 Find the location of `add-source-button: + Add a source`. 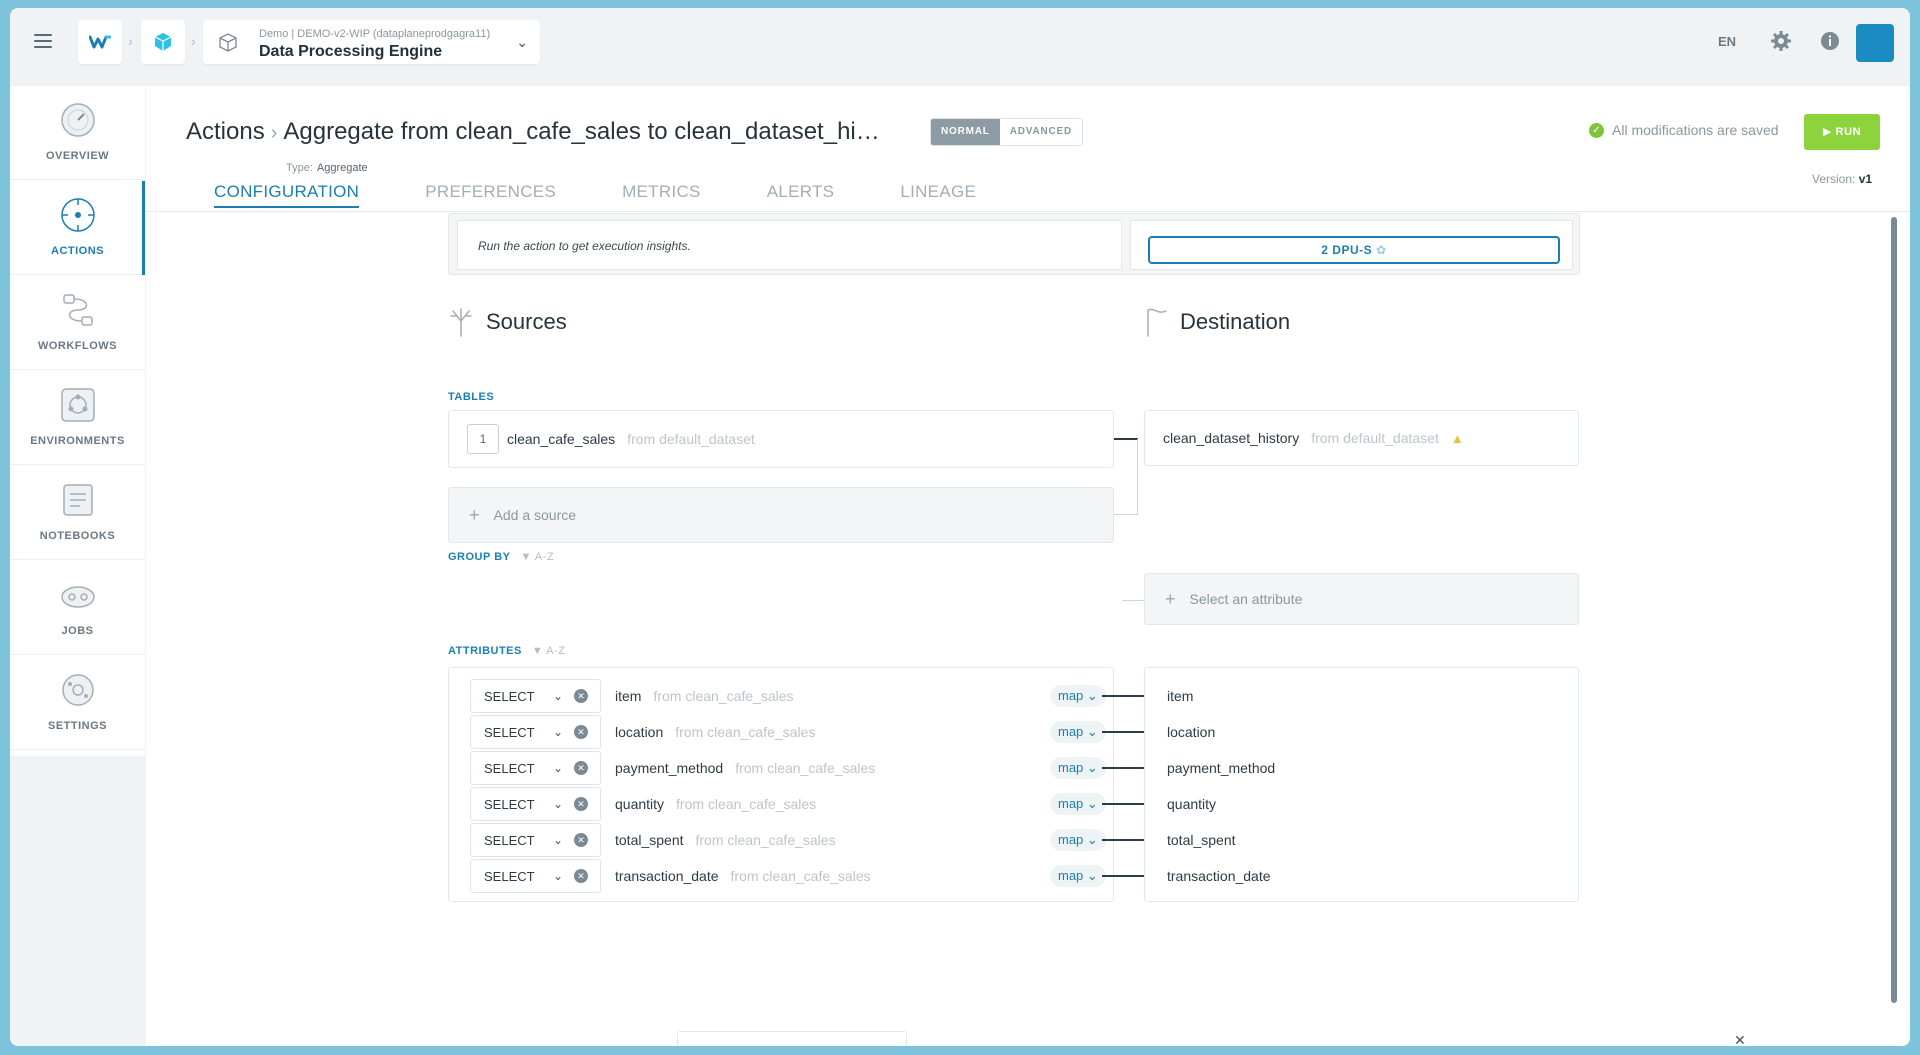

add-source-button: + Add a source is located at coordinates (781, 515).